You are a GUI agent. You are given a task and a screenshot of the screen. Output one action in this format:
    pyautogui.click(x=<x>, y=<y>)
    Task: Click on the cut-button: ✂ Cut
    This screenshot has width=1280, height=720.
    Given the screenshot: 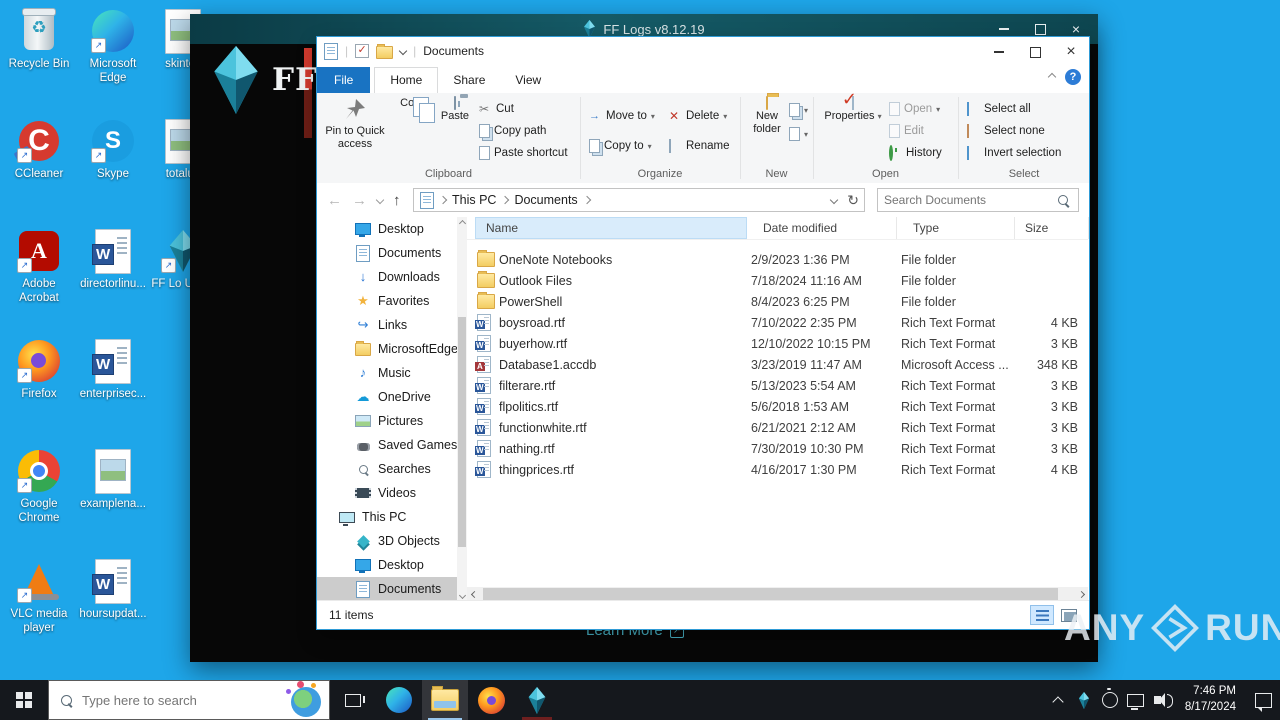 What is the action you would take?
    pyautogui.click(x=496, y=109)
    